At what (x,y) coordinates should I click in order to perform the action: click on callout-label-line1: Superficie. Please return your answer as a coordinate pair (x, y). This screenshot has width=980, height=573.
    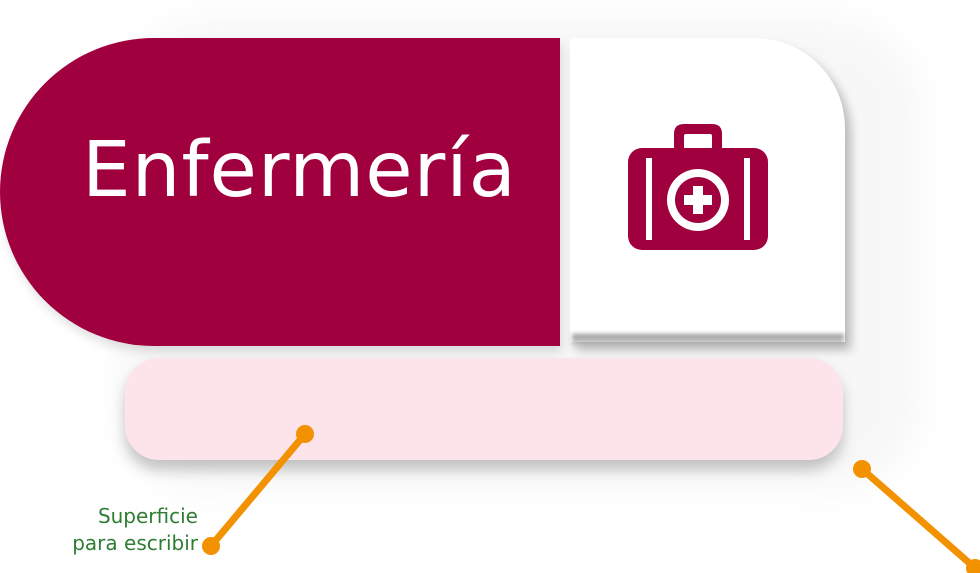
    Looking at the image, I should click on (147, 516).